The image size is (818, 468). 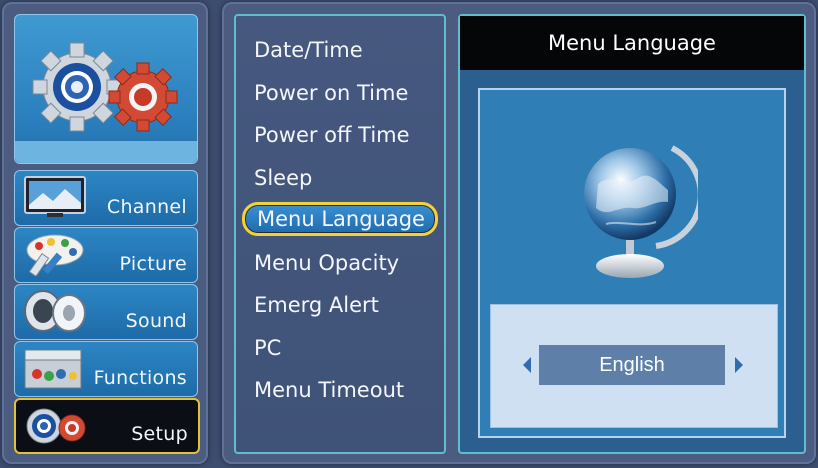 I want to click on sidebar-item-picture: Picture, so click(x=106, y=255).